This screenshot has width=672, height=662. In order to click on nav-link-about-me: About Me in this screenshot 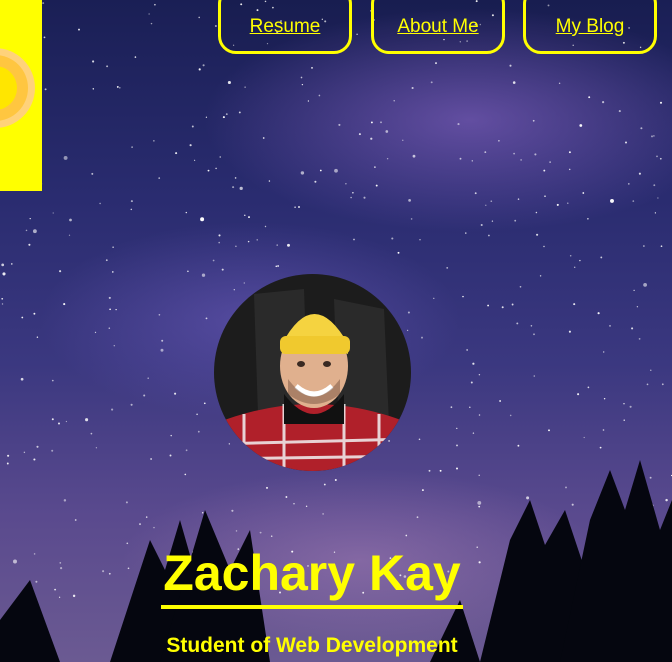, I will do `click(437, 27)`.